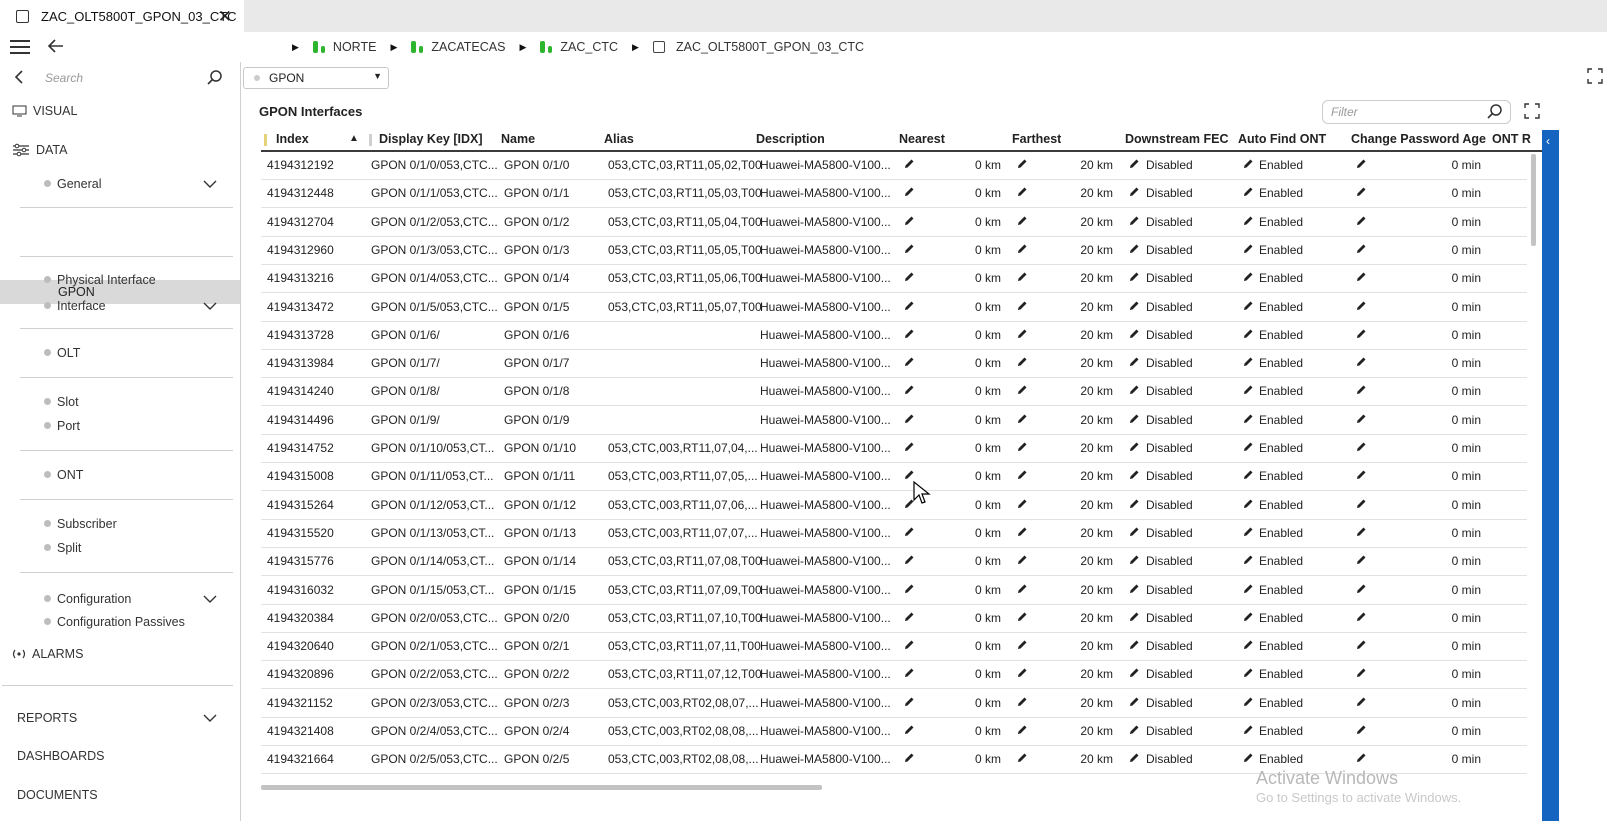  Describe the element at coordinates (1532, 111) in the screenshot. I see `fullscreen-table-icon` at that location.